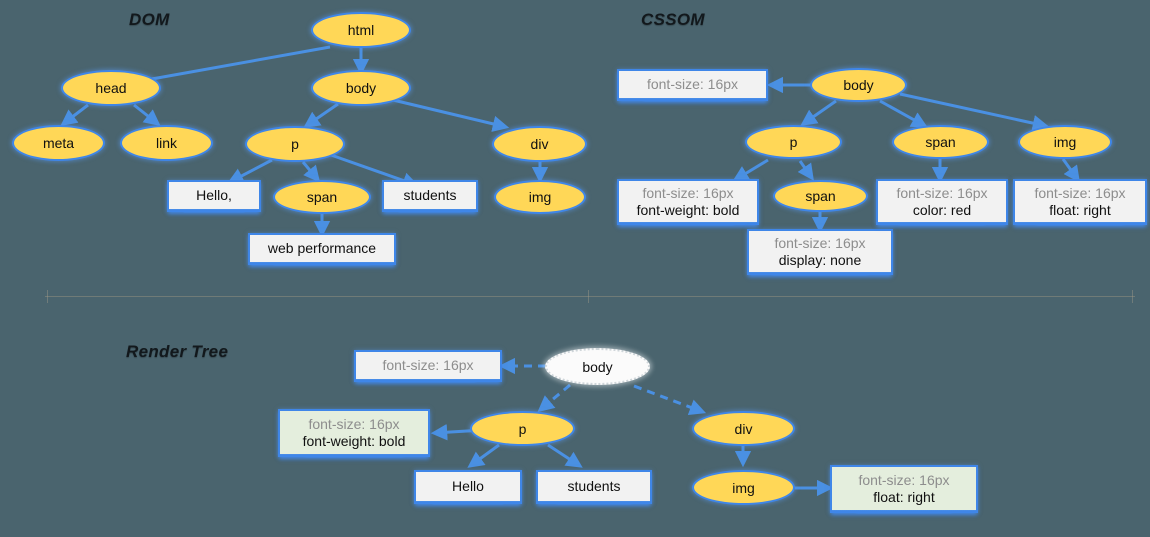  What do you see at coordinates (820, 242) in the screenshot?
I see `cssom-style-span-child-inherited: font-size: 16px` at bounding box center [820, 242].